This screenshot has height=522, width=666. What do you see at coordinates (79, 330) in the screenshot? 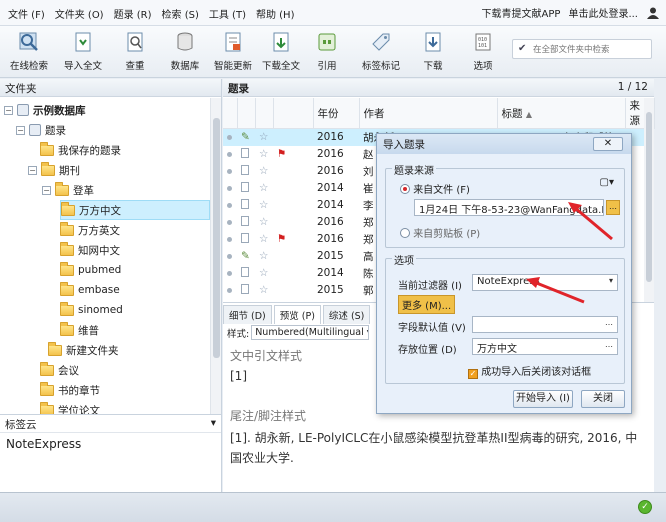
I see `tree-item-vip: 维普` at bounding box center [79, 330].